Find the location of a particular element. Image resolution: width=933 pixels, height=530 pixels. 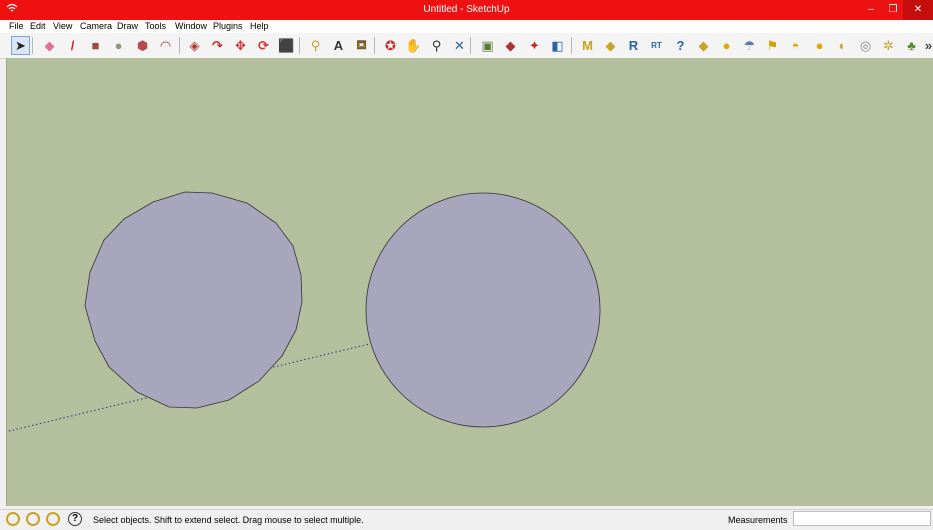

main-toolbar: ➤ ◆ / ■ ● ⬢ ◠ ◈ ↷ ✥ ⟳ ⬛ ⚲ A ⛾ ✪ ✋ ⚲ ✕ ▣ ◆ ✦ ◧ M ◆ R RT? ◆ ● ☂ ⚑ ◓ ● ◐ ◎ ✲ ♣» is located at coordinates (466, 46).